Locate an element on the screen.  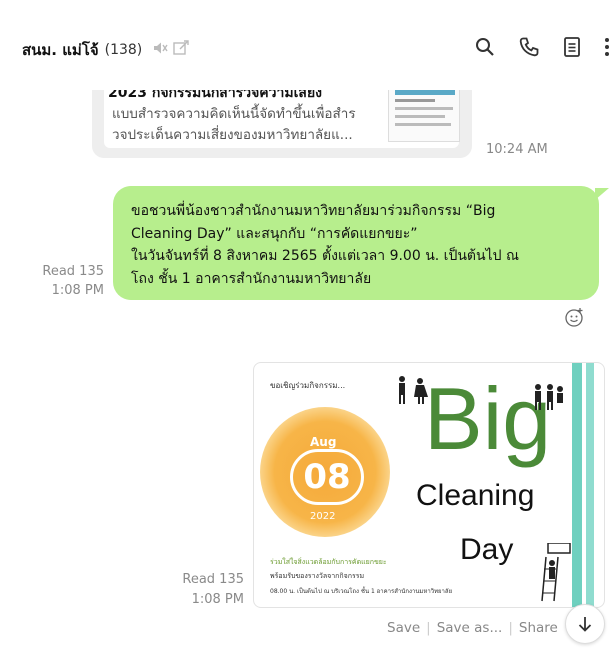
poster-year: 2022 is located at coordinates (323, 516).